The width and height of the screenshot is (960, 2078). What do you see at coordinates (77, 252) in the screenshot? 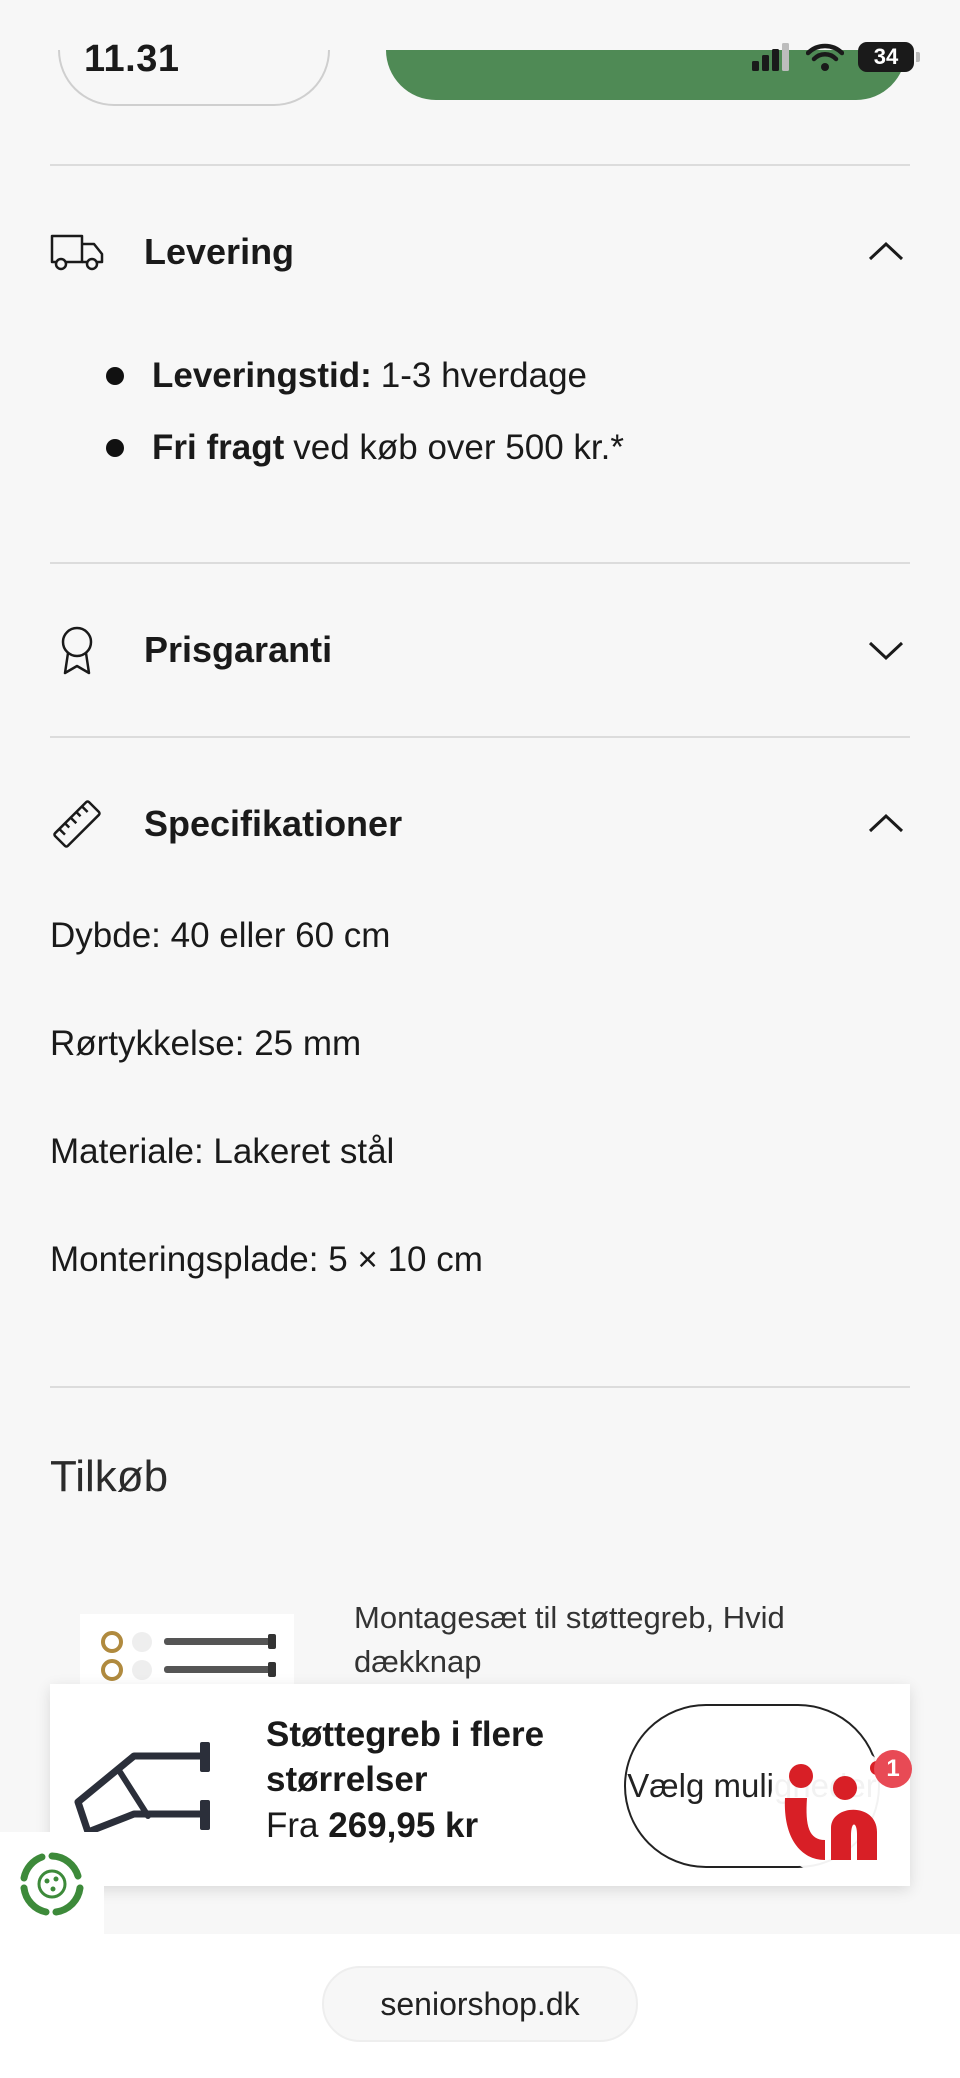
I see `truck-icon` at bounding box center [77, 252].